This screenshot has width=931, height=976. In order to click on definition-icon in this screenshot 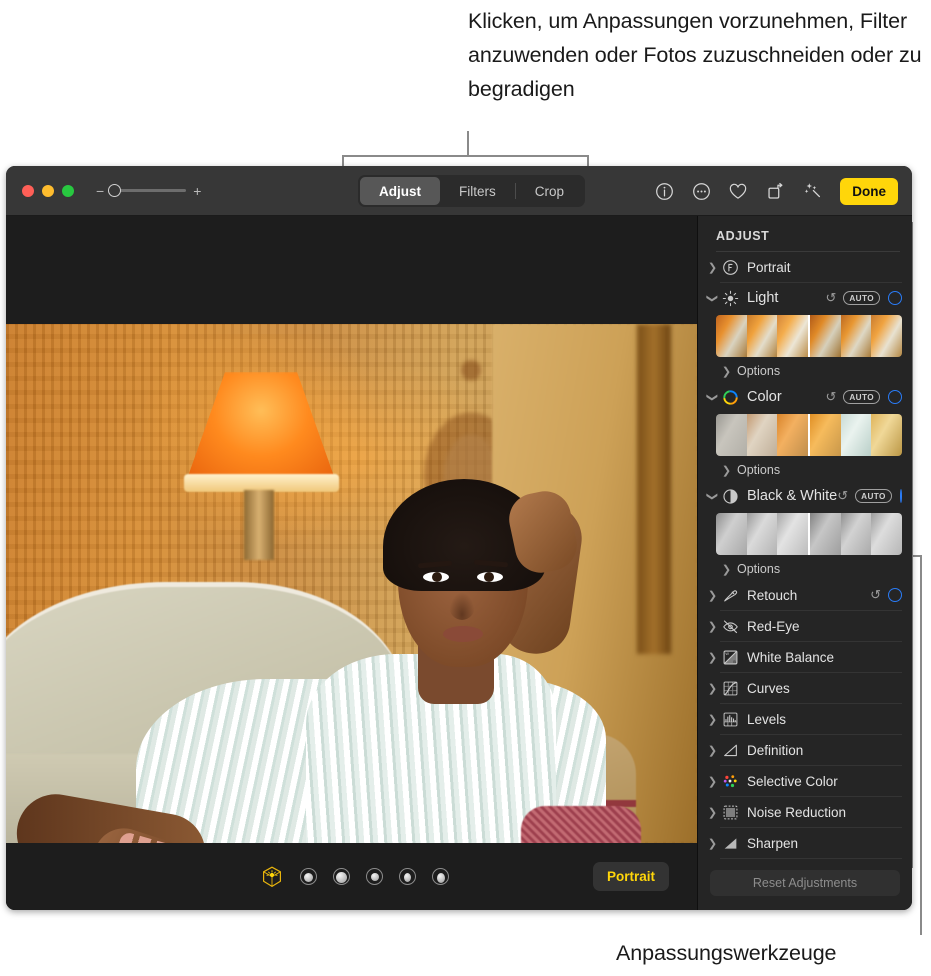, I will do `click(730, 750)`.